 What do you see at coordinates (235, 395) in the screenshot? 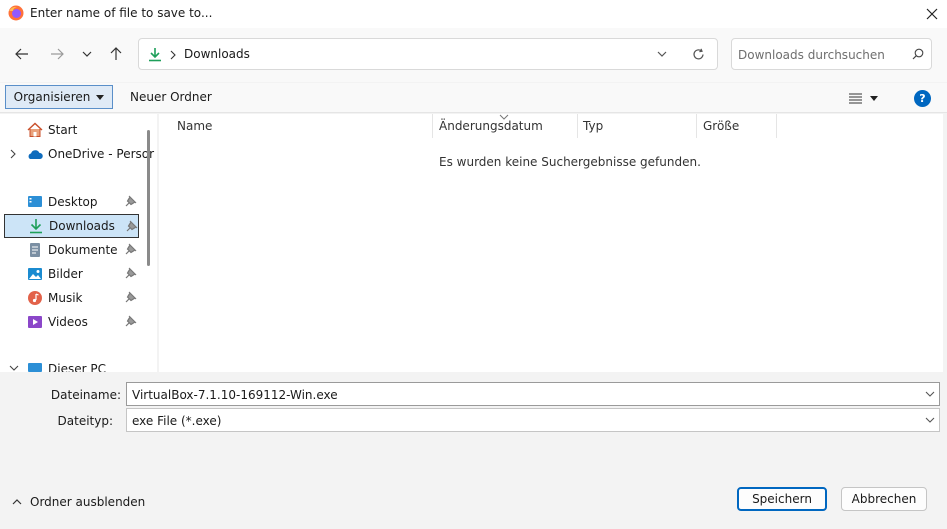
I see `filename-value: VirtualBox-7.1.10-169112-Win.exe` at bounding box center [235, 395].